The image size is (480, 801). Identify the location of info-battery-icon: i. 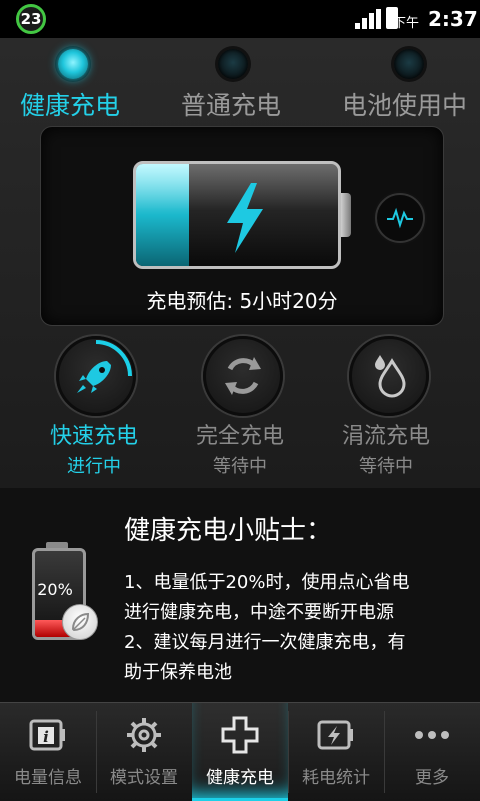
(47, 735).